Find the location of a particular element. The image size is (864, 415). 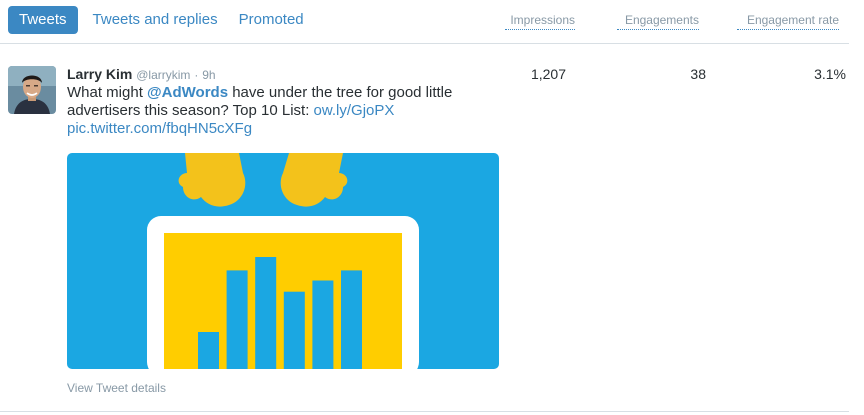

mention-text: @AdWords is located at coordinates (188, 92).